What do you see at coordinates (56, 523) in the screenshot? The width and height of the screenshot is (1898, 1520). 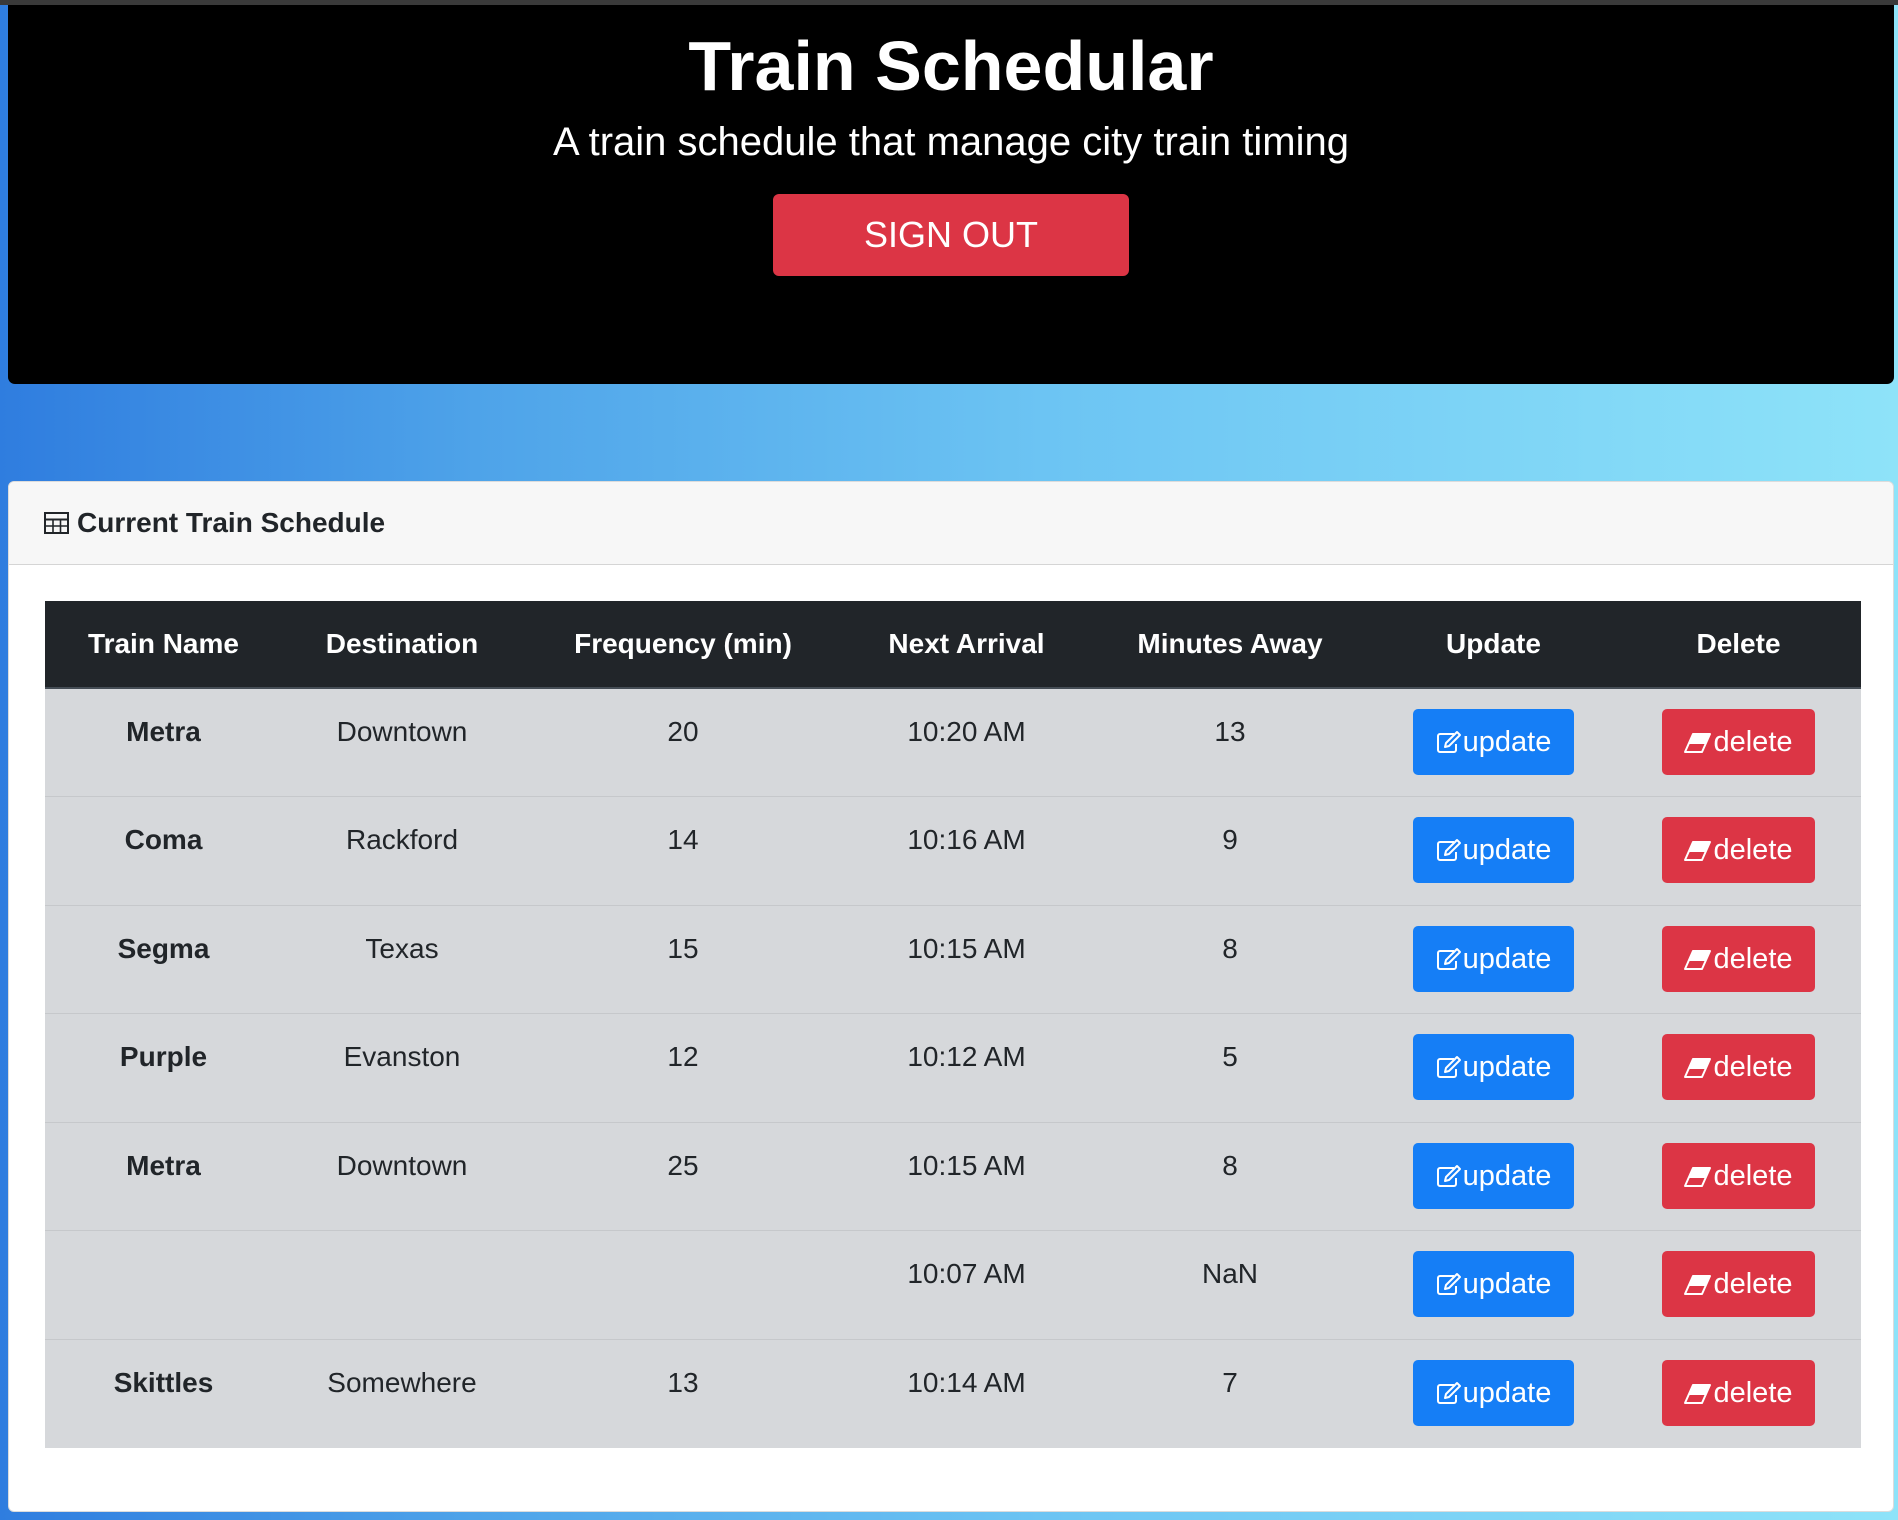 I see `table-icon` at bounding box center [56, 523].